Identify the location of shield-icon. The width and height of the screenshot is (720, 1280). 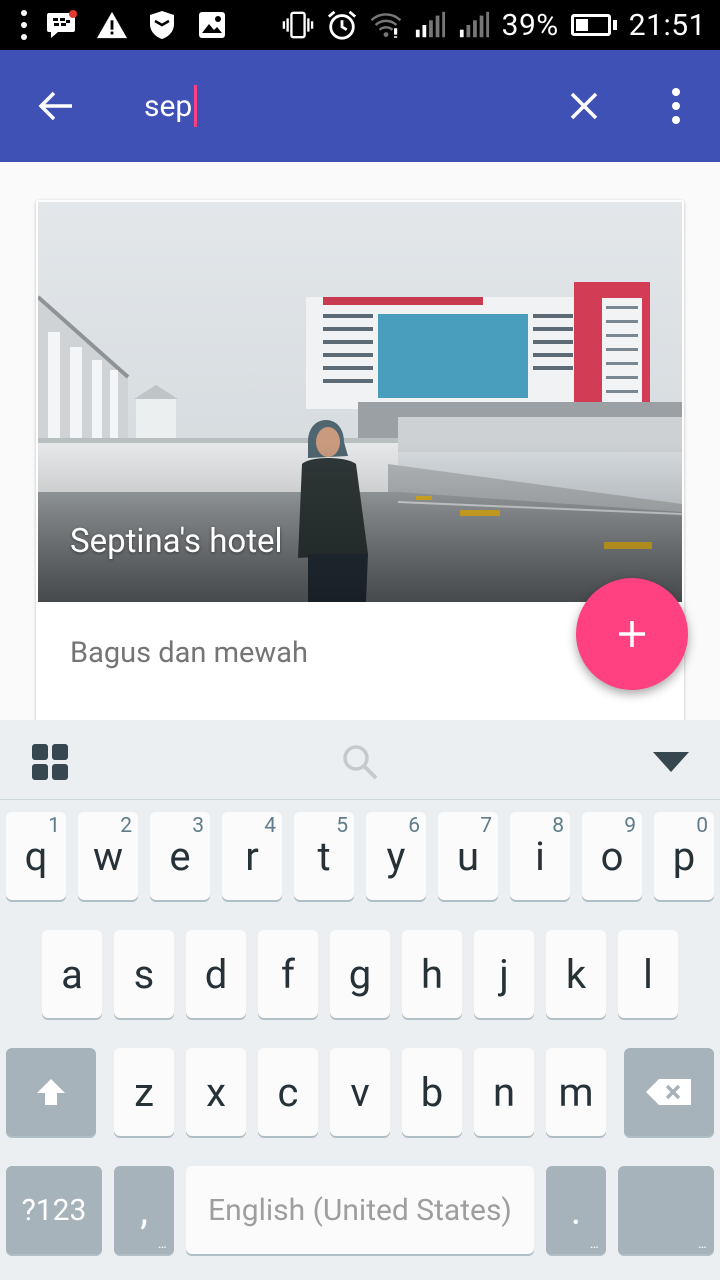
(162, 25).